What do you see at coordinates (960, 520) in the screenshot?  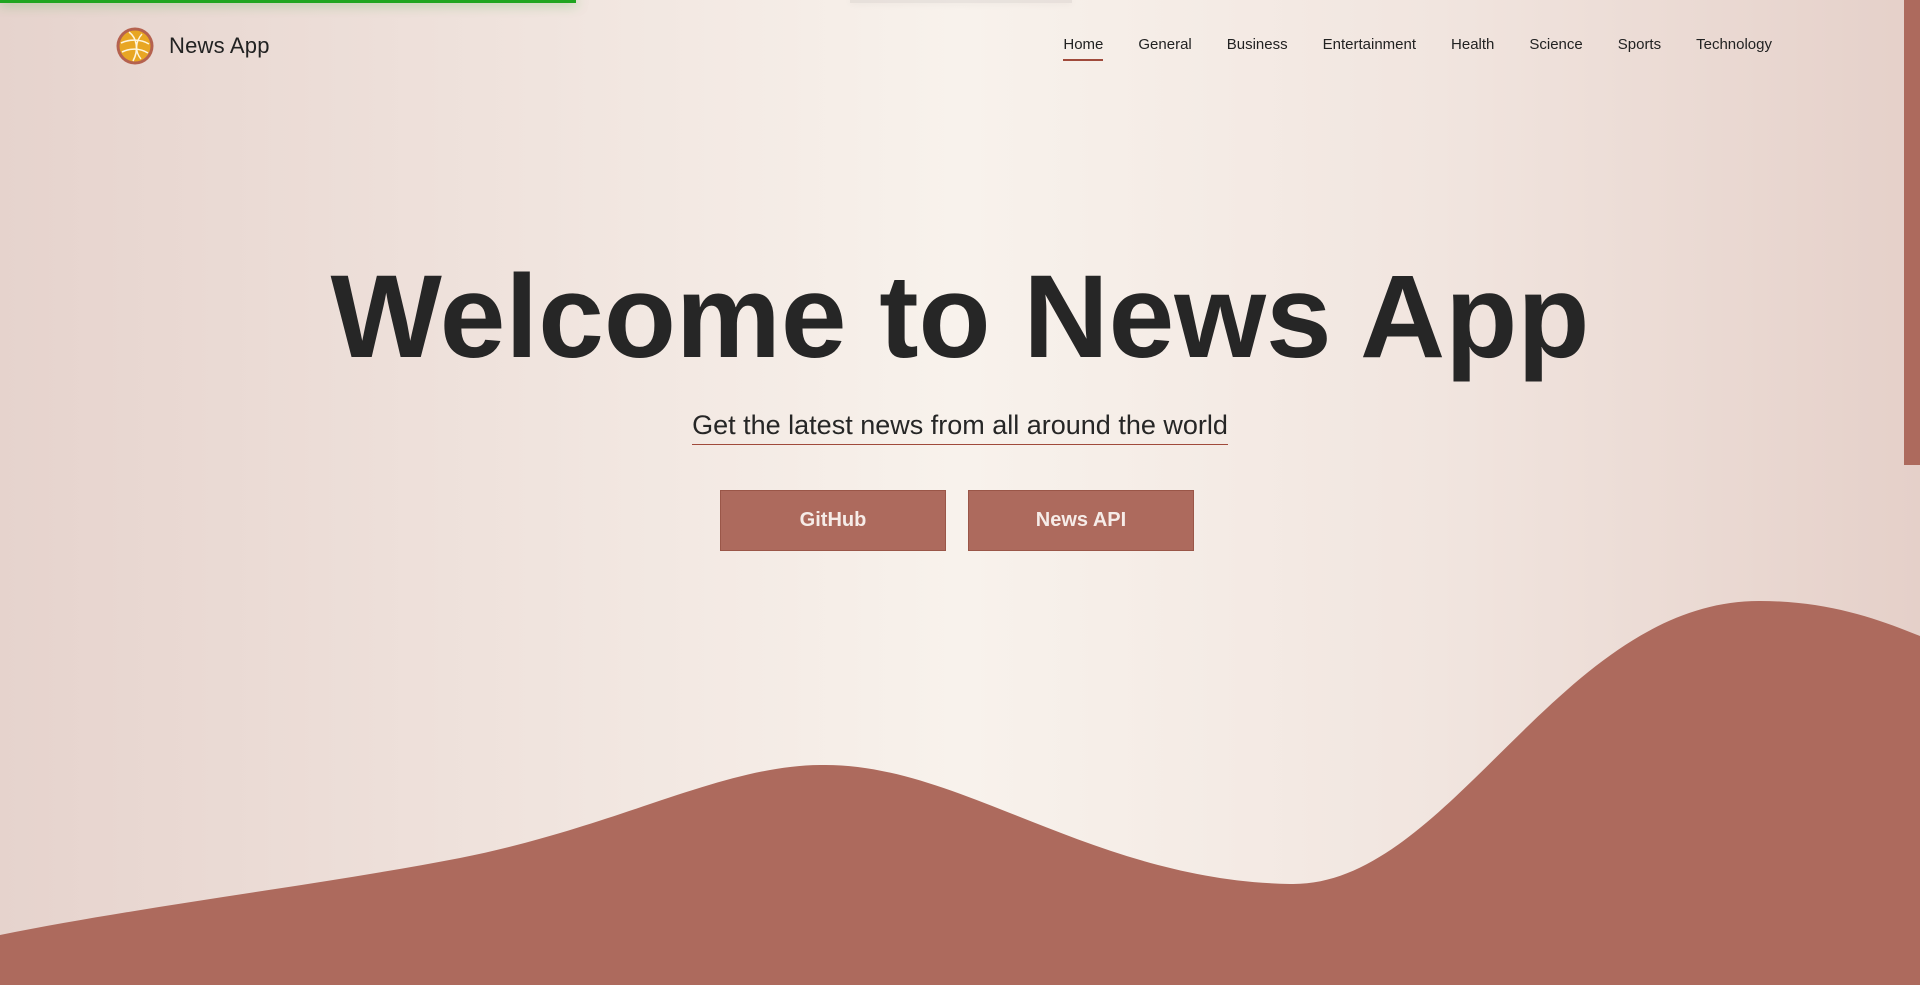 I see `hero-button-row: GitHub News API` at bounding box center [960, 520].